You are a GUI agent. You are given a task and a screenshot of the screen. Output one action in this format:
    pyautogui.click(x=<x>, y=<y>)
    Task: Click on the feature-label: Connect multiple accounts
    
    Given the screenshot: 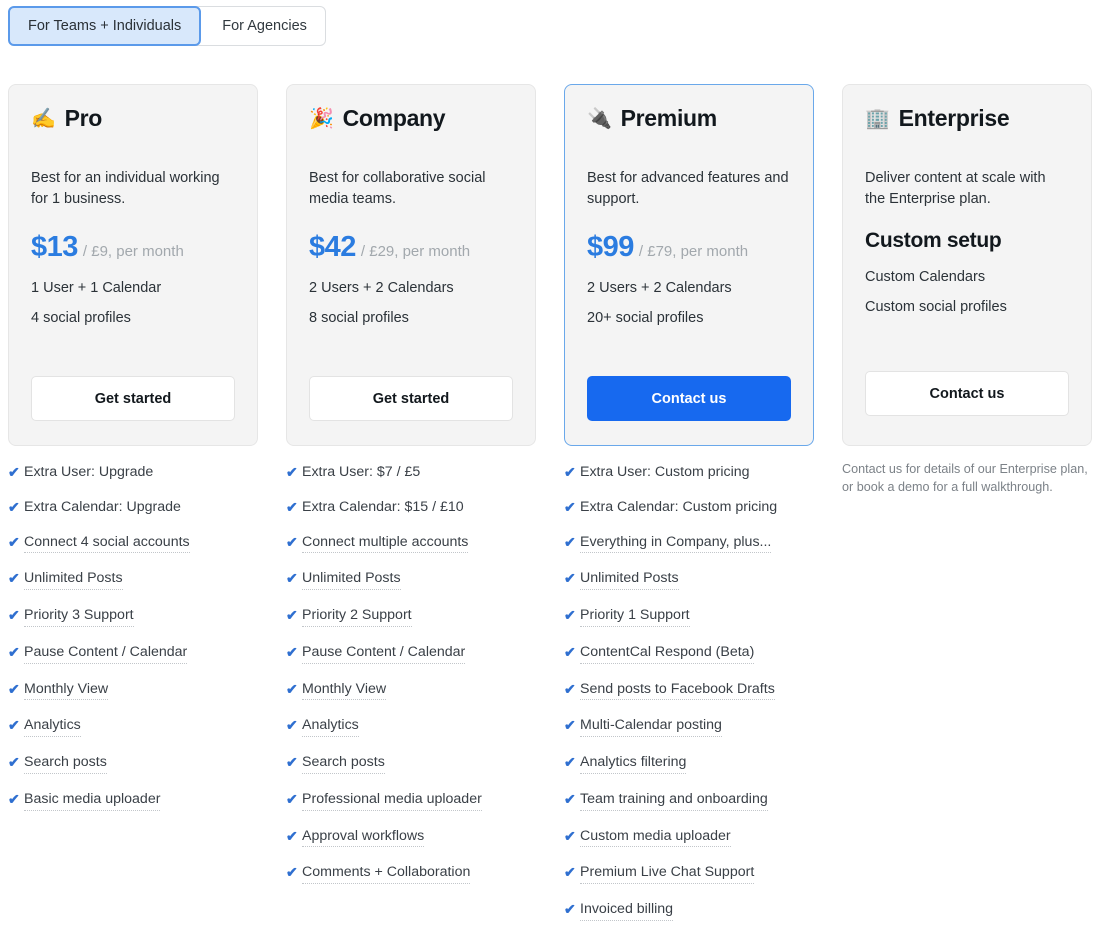 What is the action you would take?
    pyautogui.click(x=385, y=544)
    